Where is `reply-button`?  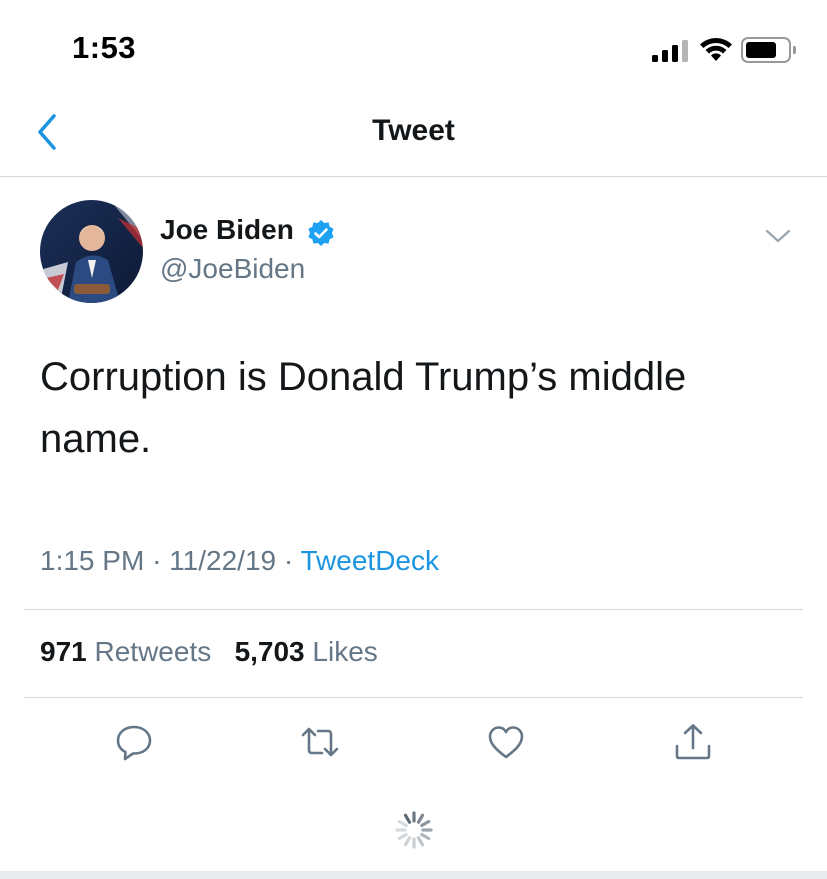 reply-button is located at coordinates (134, 742).